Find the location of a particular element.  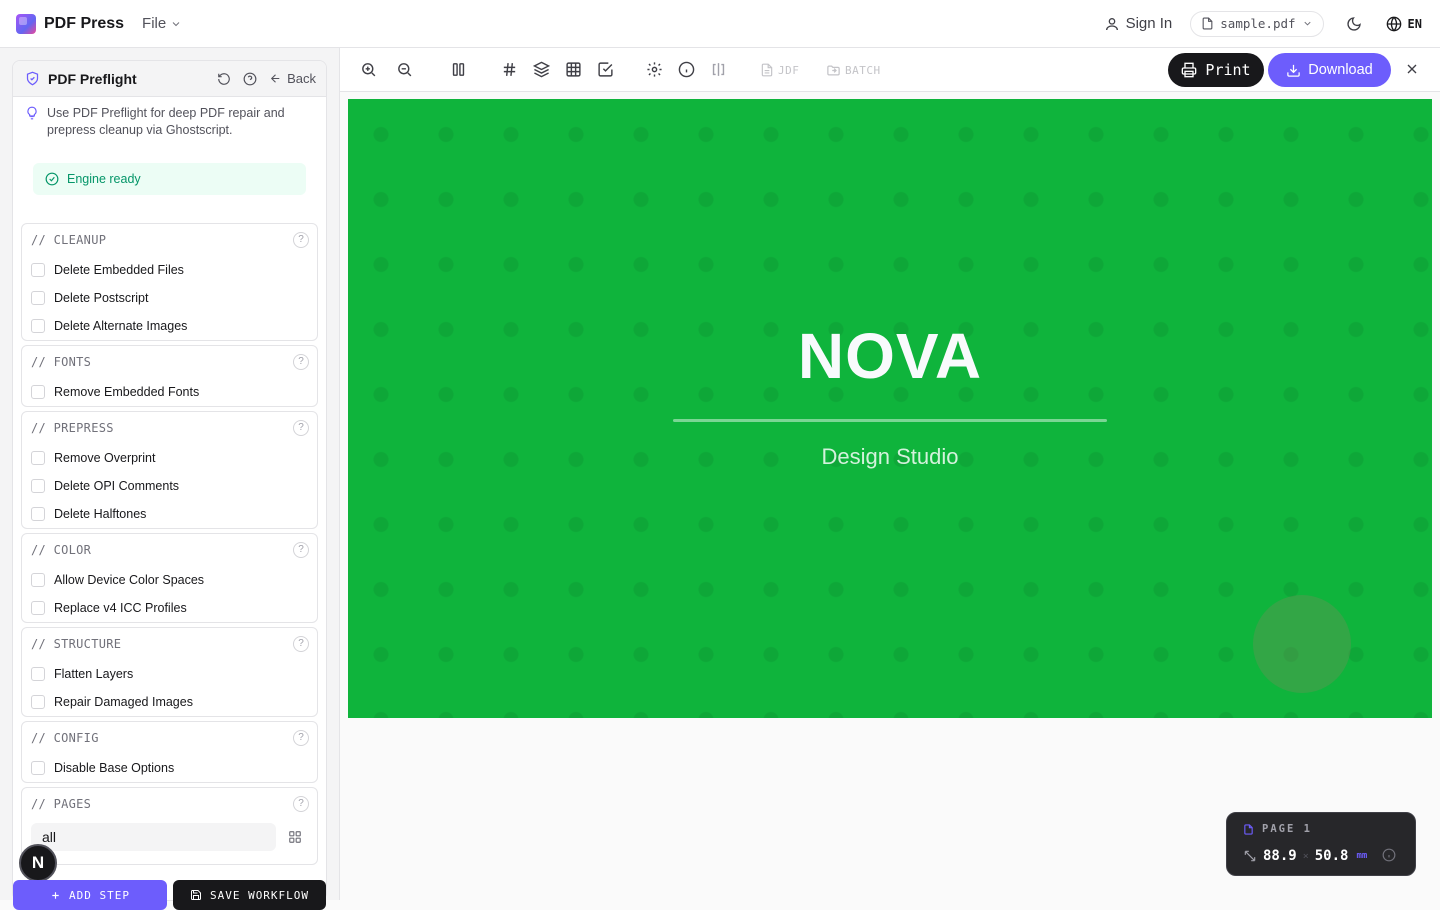

back-button: Back is located at coordinates (292, 78).